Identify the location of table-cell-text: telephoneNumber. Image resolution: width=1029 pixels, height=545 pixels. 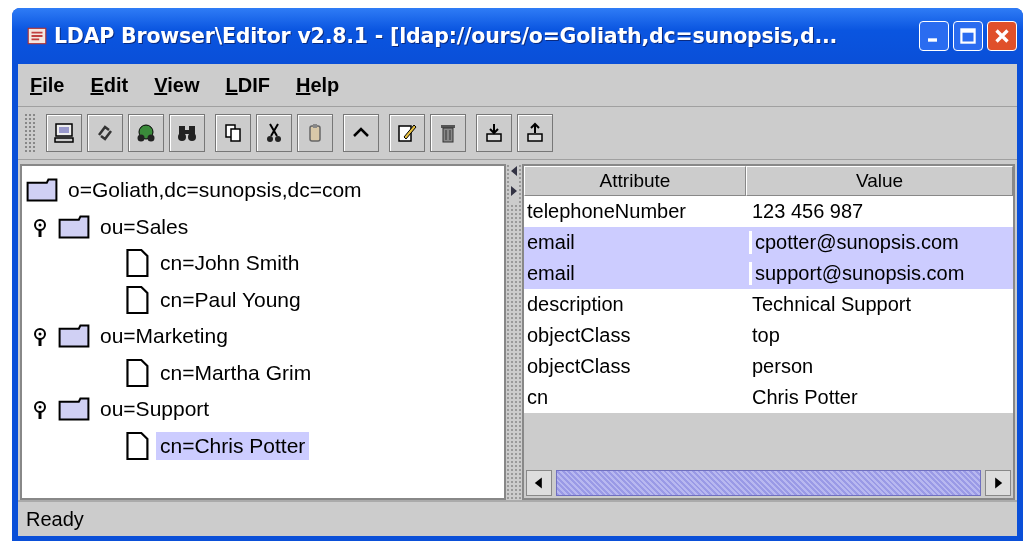
(606, 211).